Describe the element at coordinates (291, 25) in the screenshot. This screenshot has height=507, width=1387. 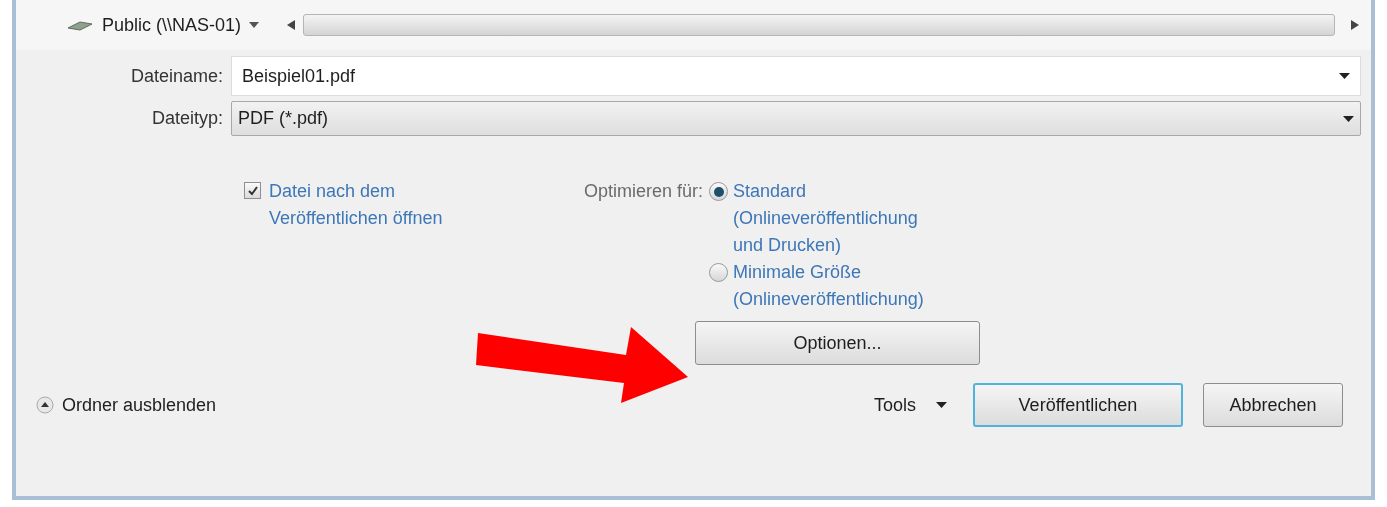
I see `scroll-left-icon` at that location.